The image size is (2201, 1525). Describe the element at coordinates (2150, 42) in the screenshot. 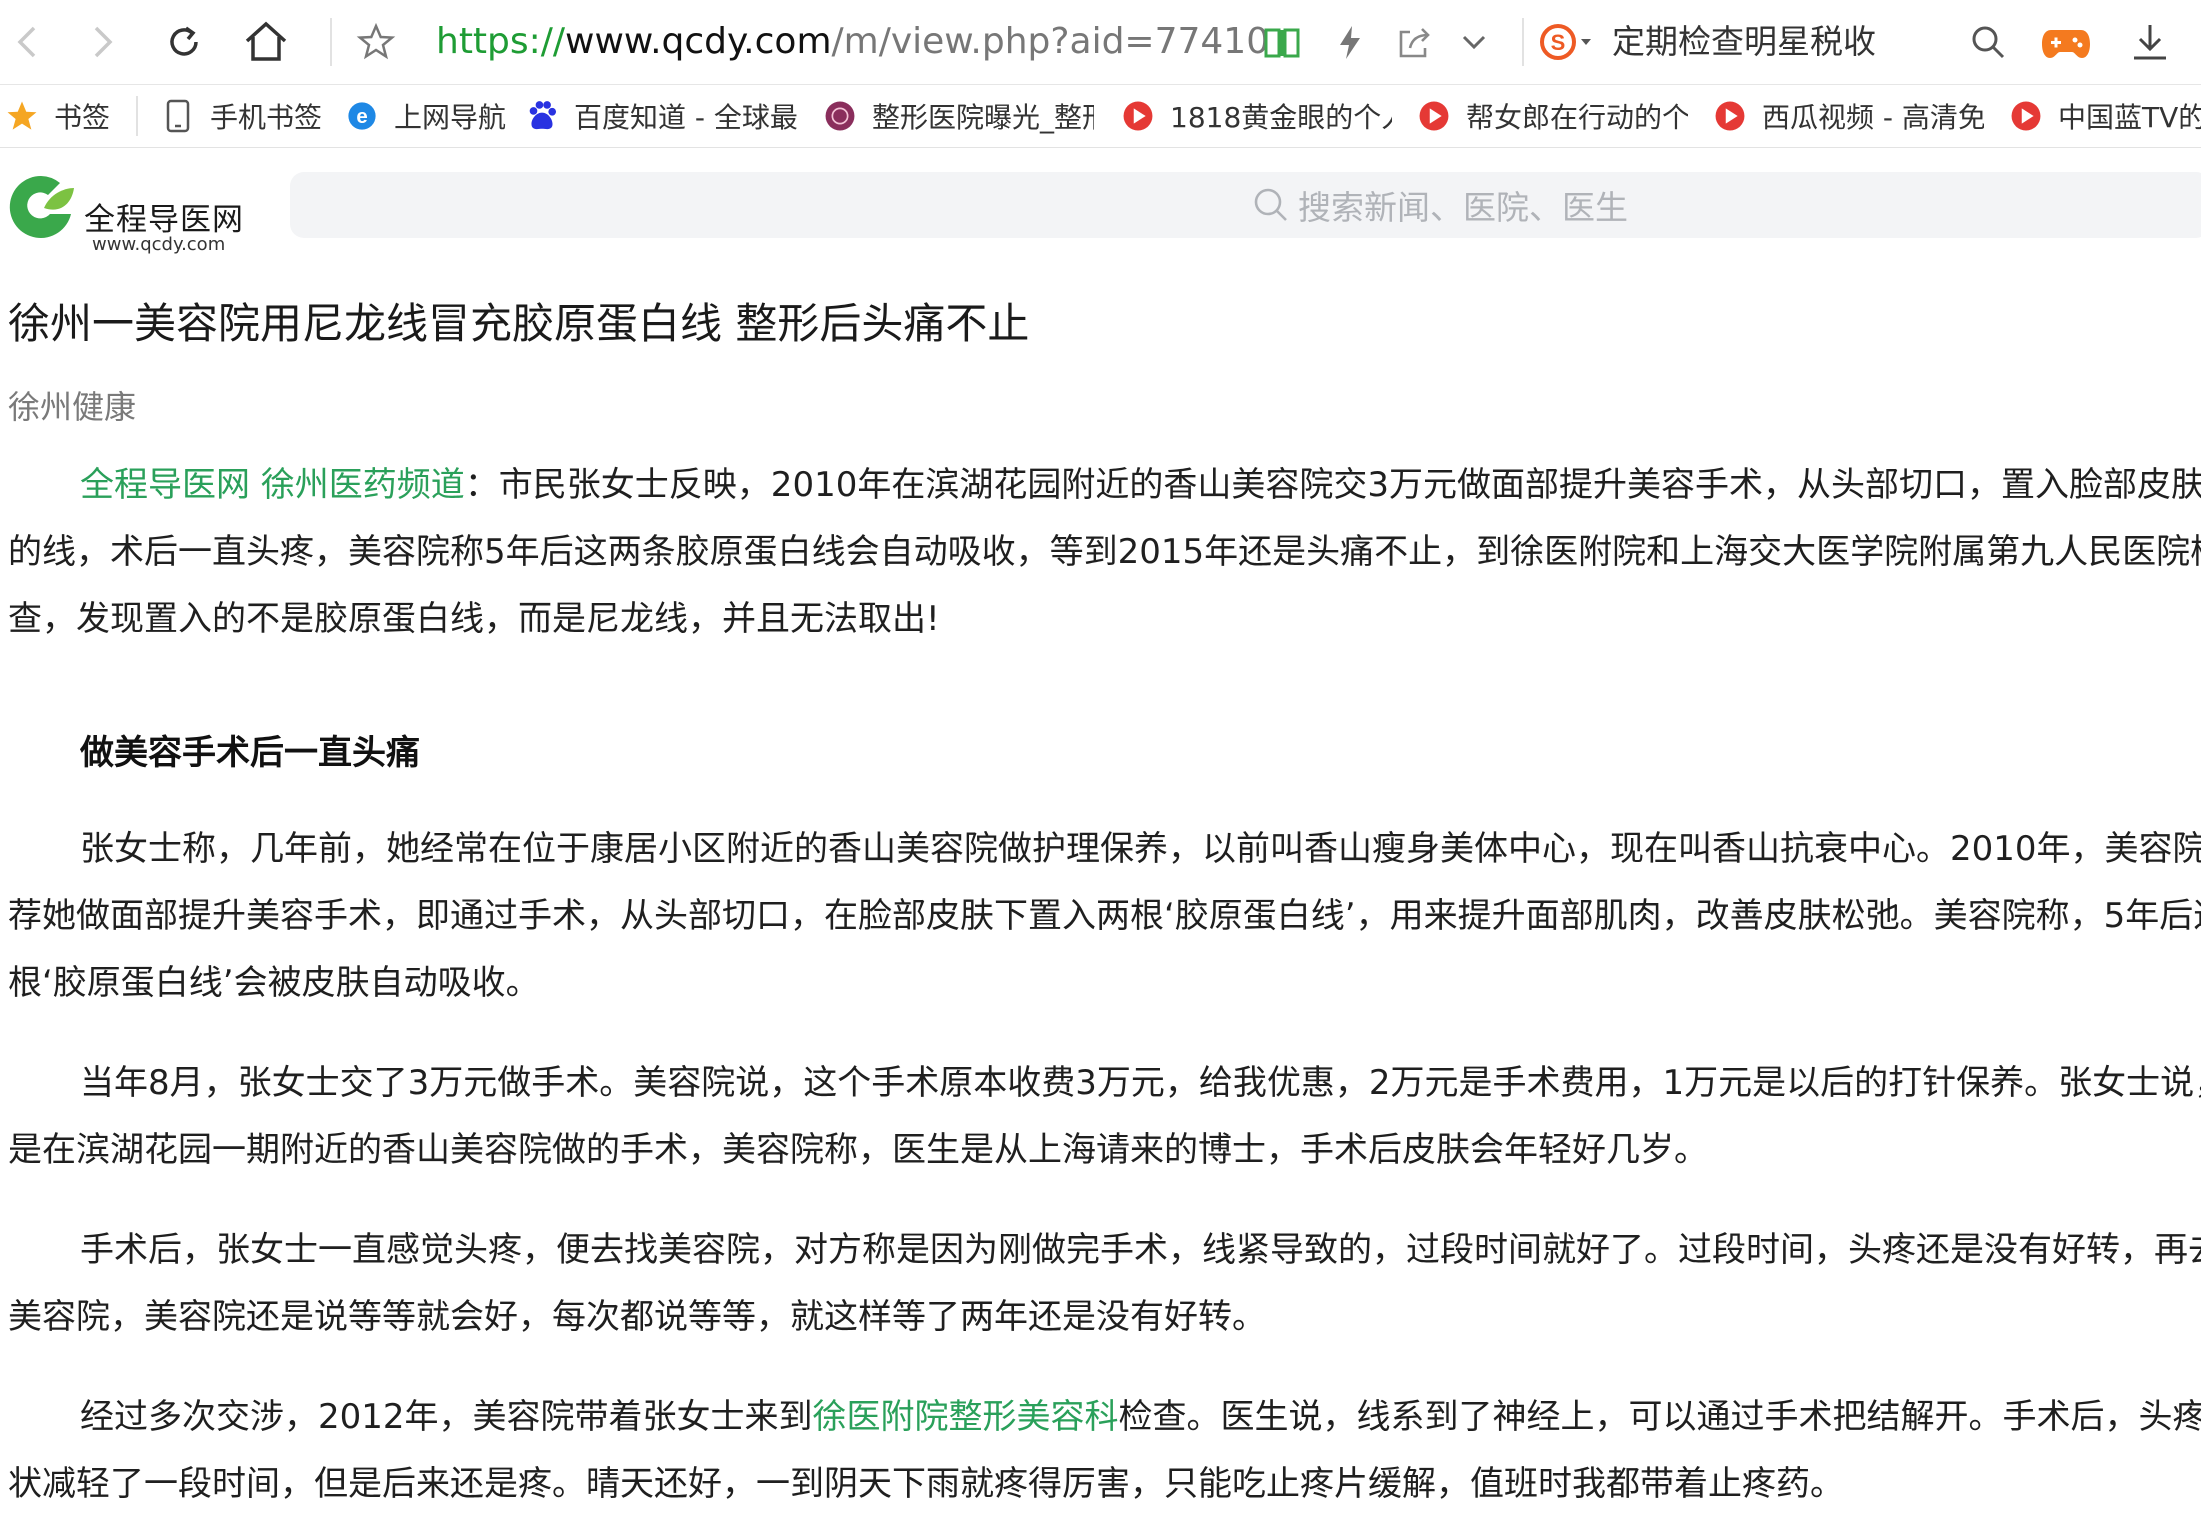

I see `download-icon` at that location.